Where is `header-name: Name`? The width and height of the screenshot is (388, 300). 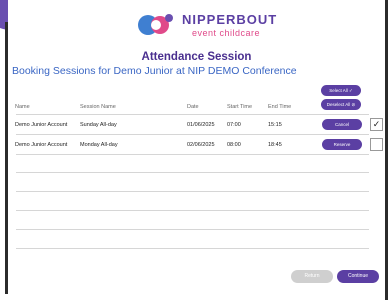 header-name: Name is located at coordinates (22, 107).